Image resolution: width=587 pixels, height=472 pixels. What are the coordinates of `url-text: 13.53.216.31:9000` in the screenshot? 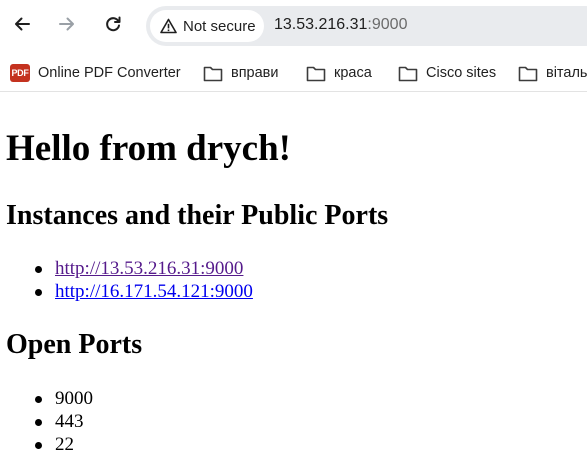 It's located at (340, 25).